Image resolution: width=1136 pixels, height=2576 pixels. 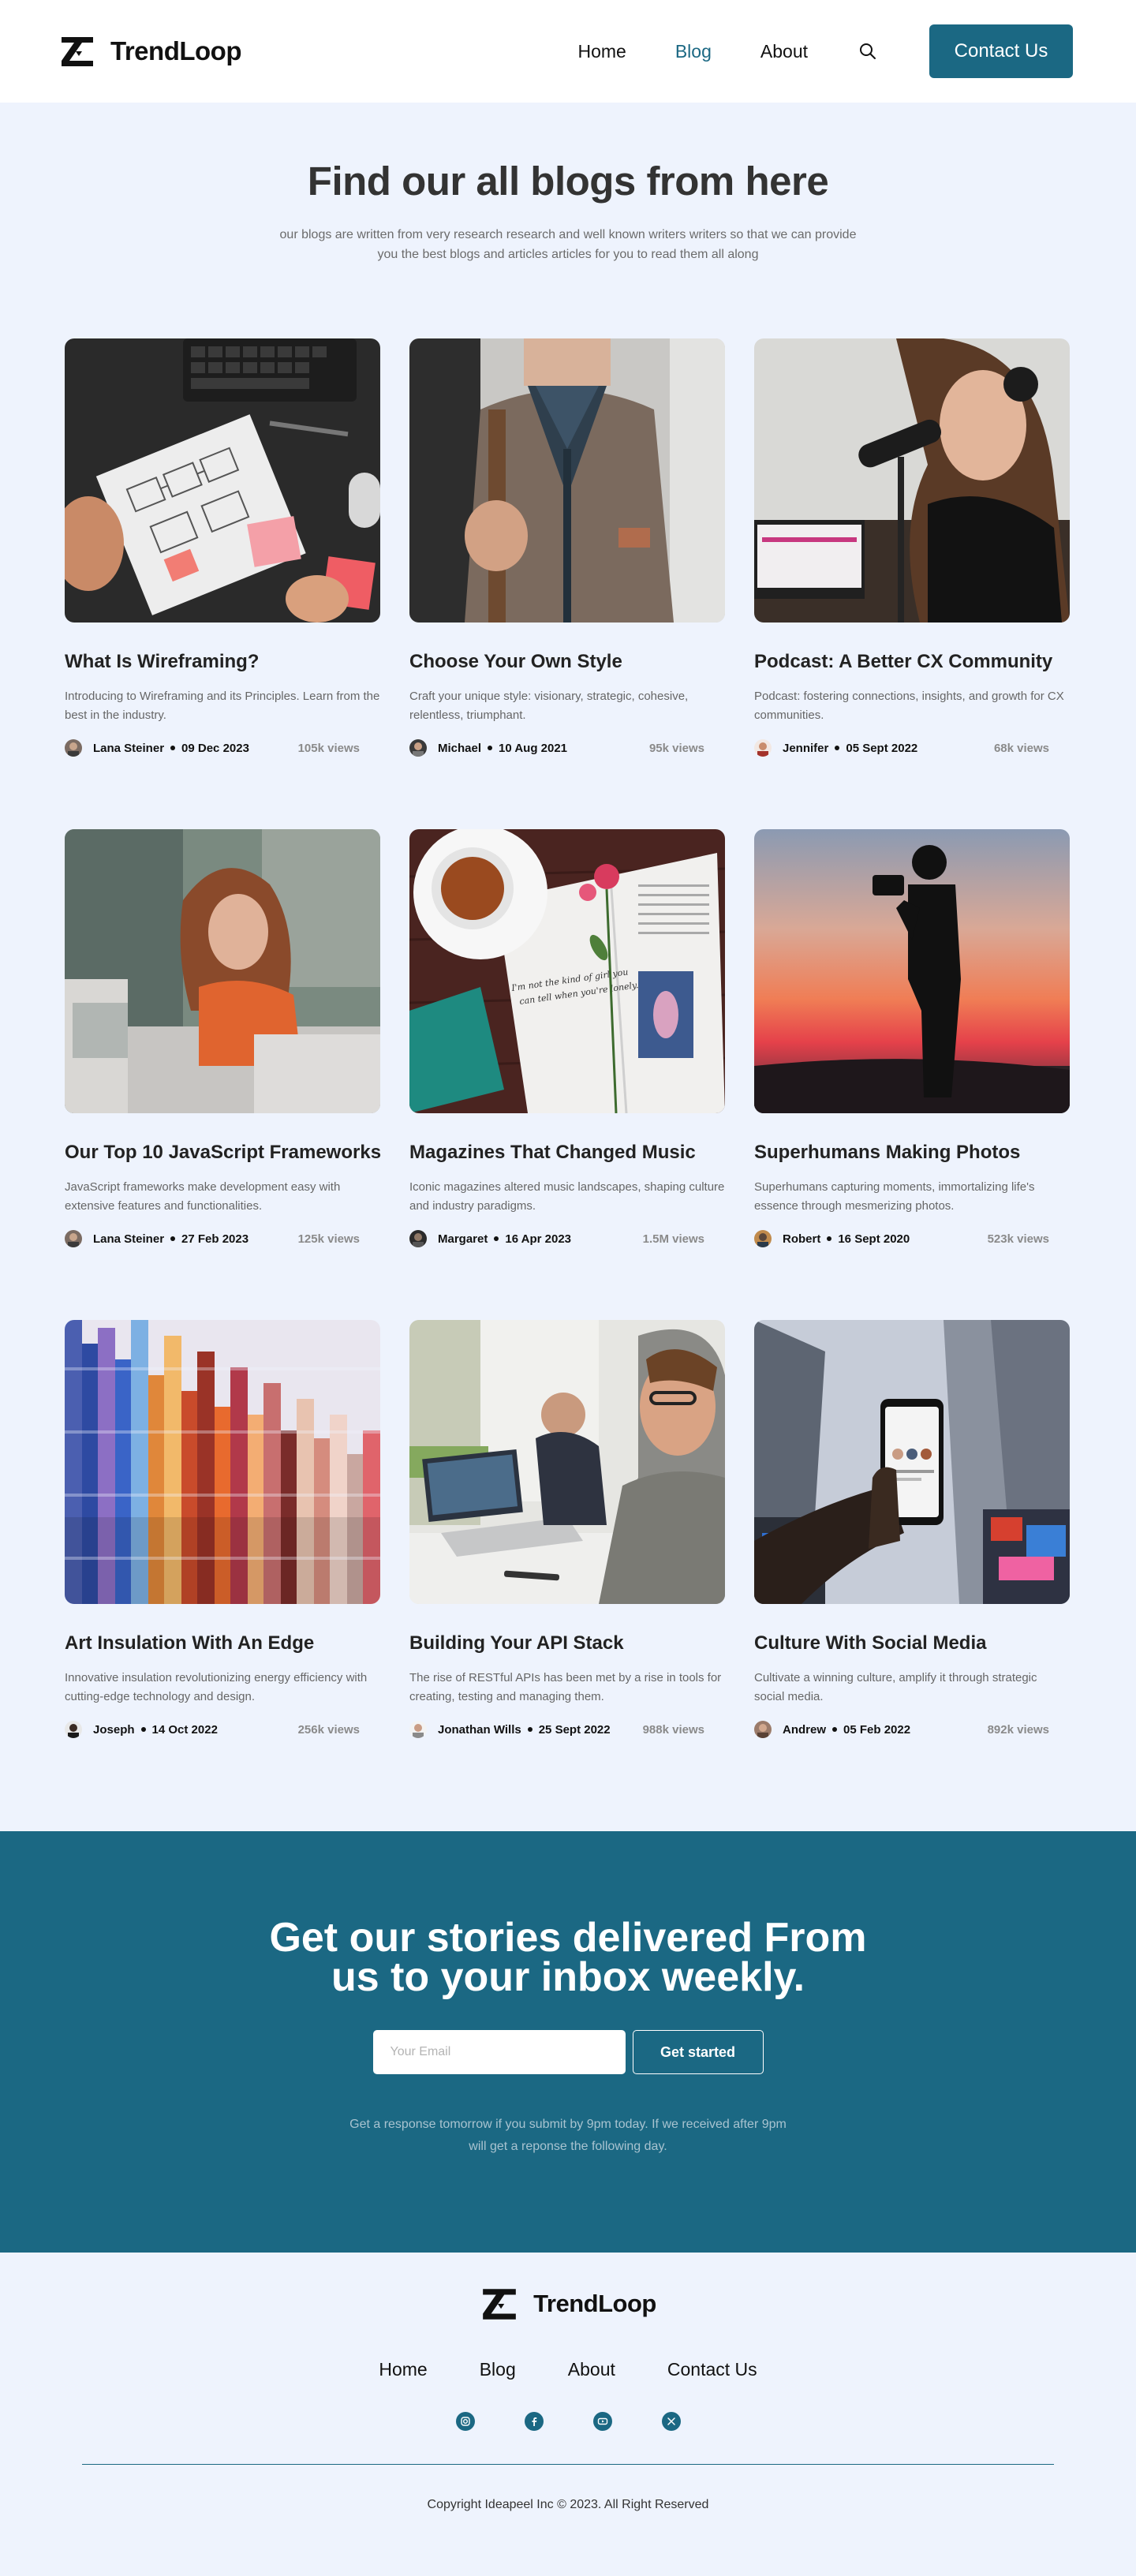 What do you see at coordinates (784, 51) in the screenshot?
I see `nav-about: About` at bounding box center [784, 51].